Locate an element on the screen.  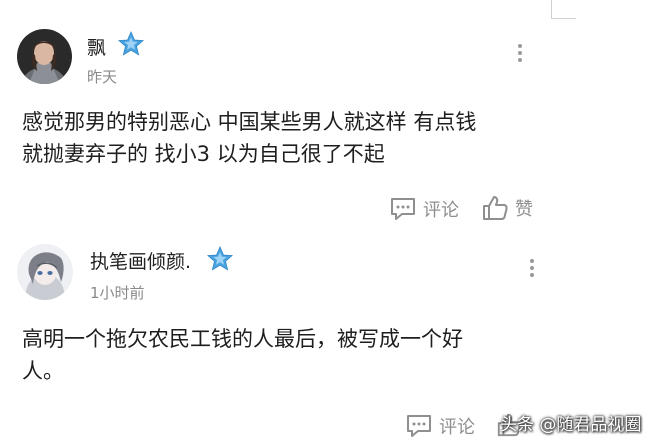
watermark: 头条 @随君品视圈 is located at coordinates (571, 425).